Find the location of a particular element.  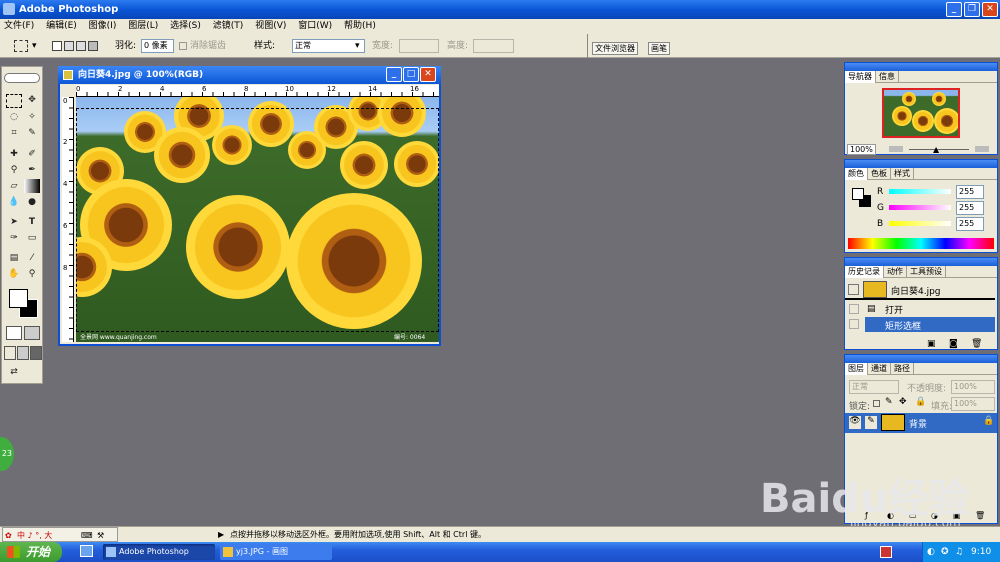

history-item: ▤ 打开 is located at coordinates (920, 309).